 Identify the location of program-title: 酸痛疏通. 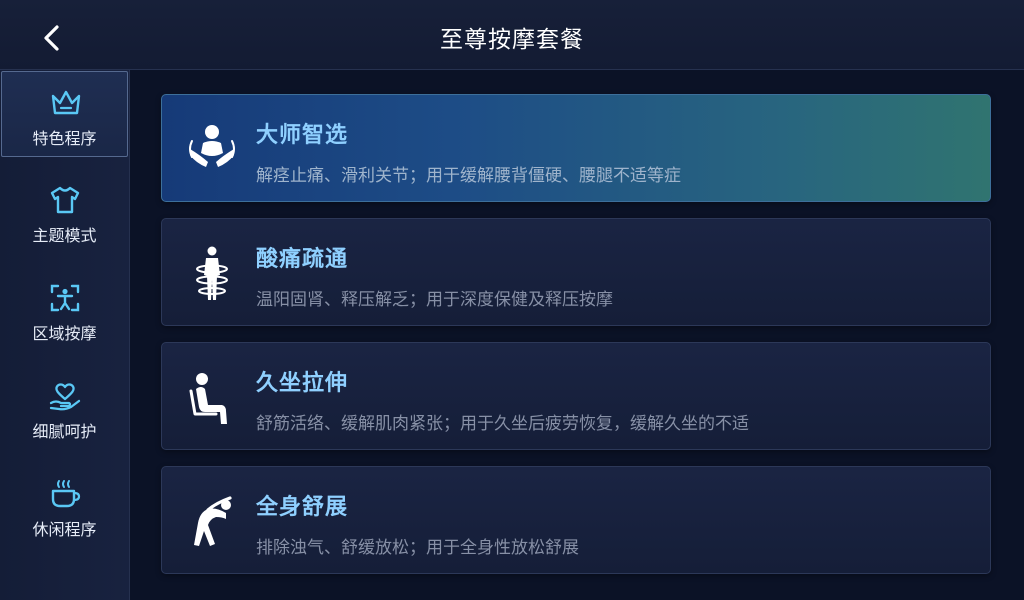
(302, 259).